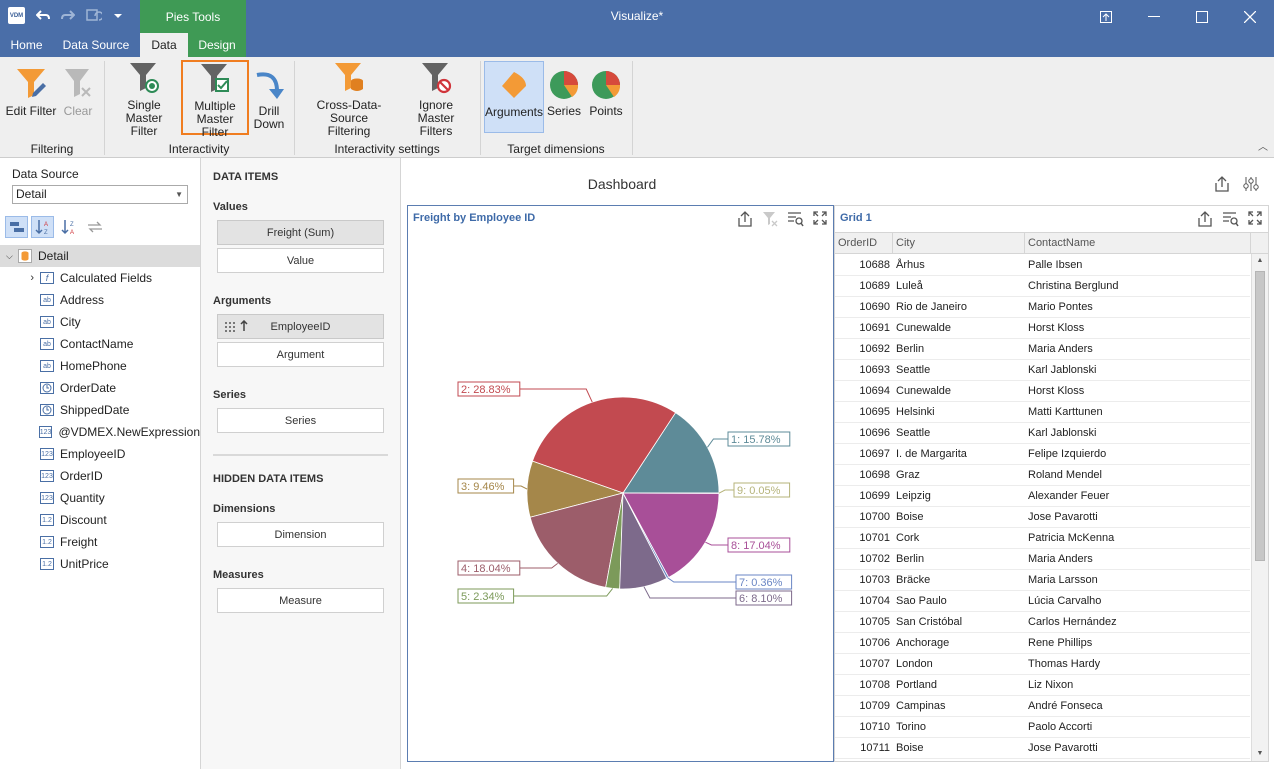 The image size is (1274, 769). I want to click on table-row: 10697 I. de Margarita Felipe Izquierdo, so click(1042, 454).